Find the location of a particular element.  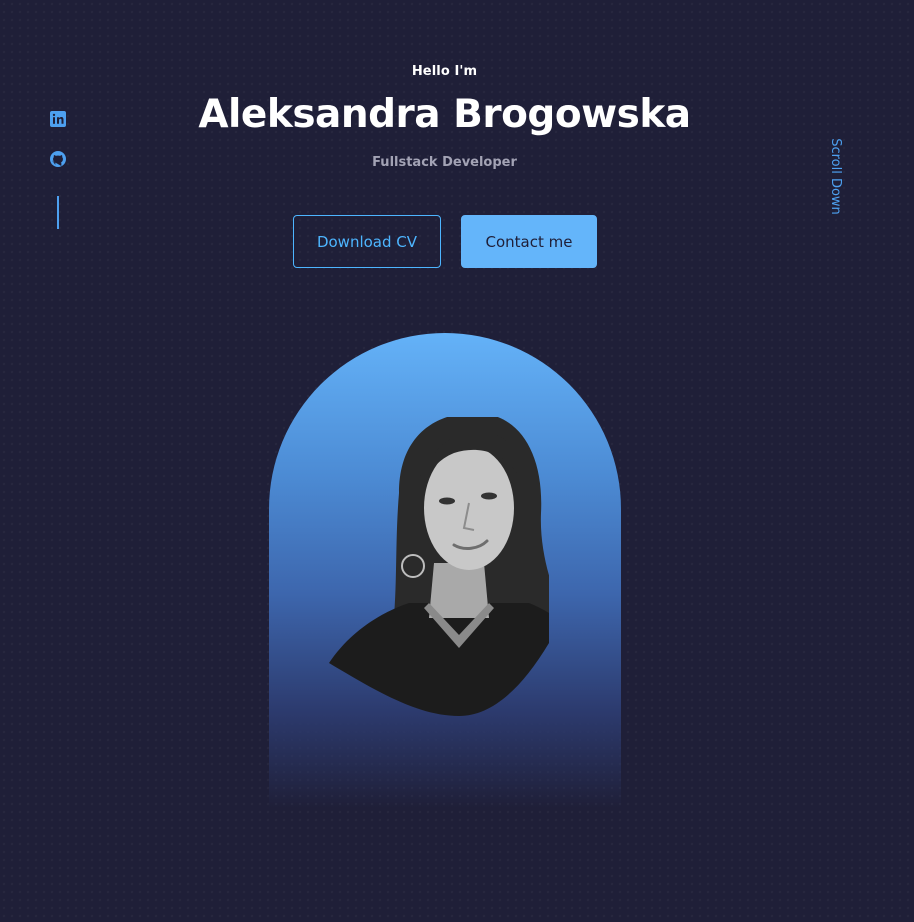

contact-me-button: Contact me is located at coordinates (529, 241).